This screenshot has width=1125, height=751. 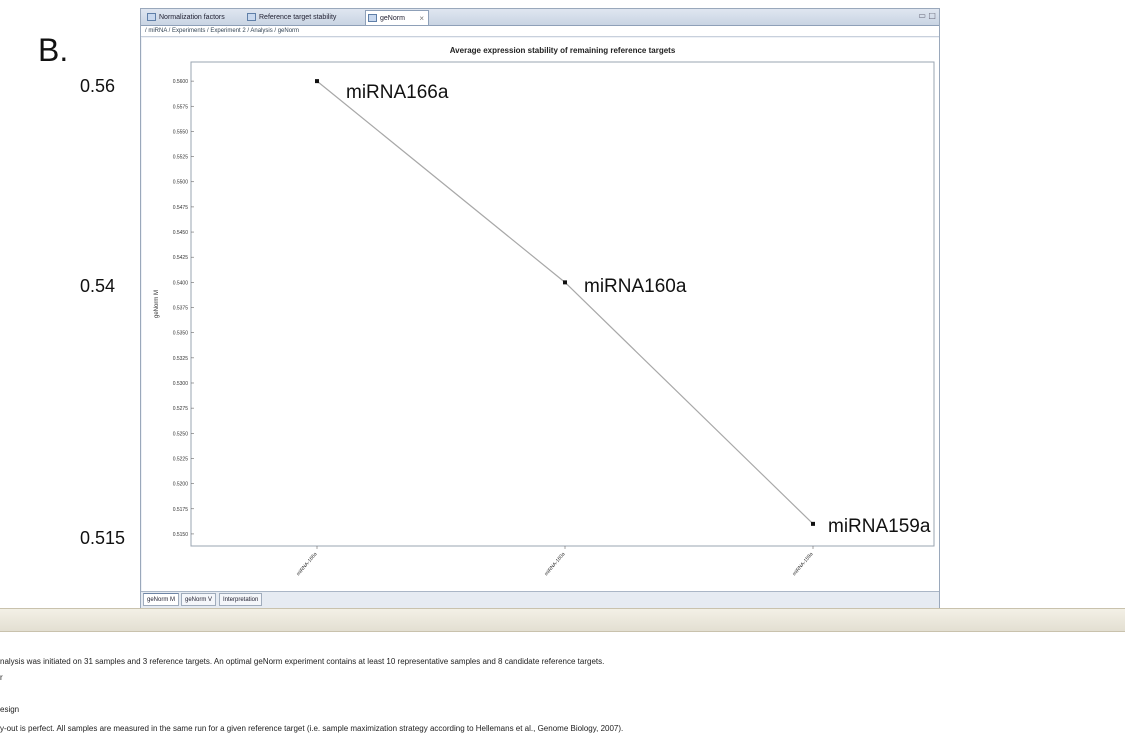 I want to click on tab-normalization-factors: Normalization factors, so click(x=191, y=17).